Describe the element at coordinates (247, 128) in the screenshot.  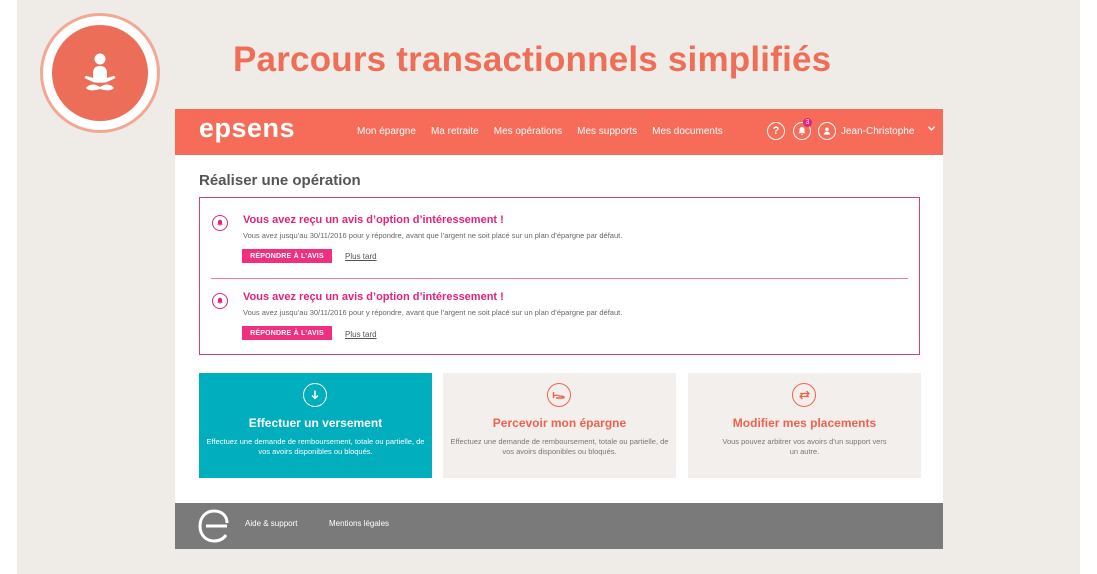
I see `brand-logo: epsens` at that location.